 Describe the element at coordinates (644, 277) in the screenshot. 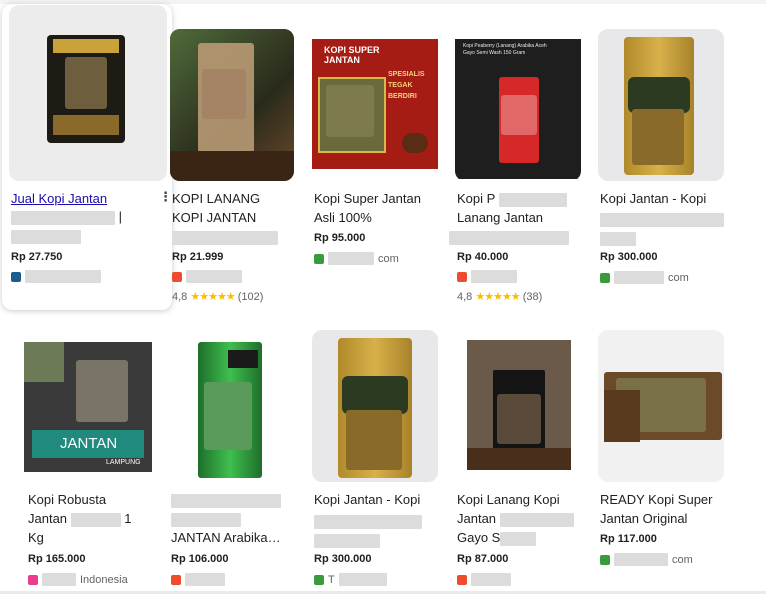

I see `product-seller-5: com` at that location.